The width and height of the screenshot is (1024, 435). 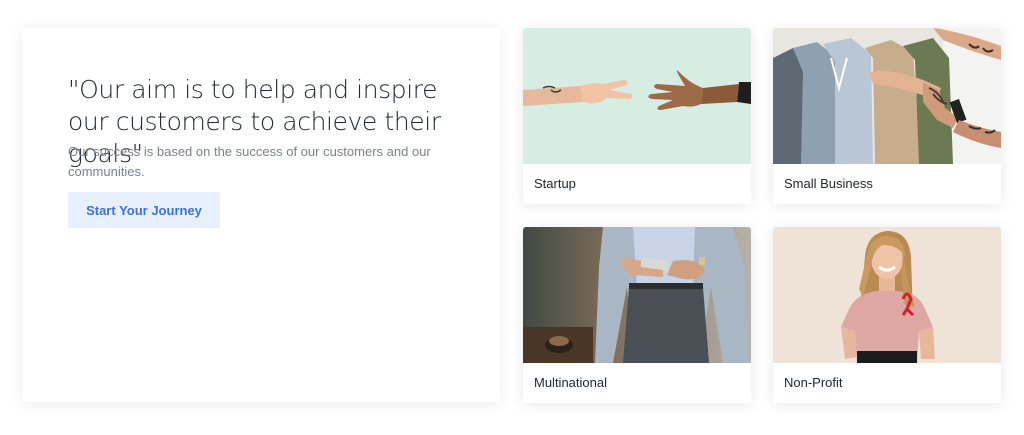 I want to click on category-card-startup: Startup, so click(x=637, y=116).